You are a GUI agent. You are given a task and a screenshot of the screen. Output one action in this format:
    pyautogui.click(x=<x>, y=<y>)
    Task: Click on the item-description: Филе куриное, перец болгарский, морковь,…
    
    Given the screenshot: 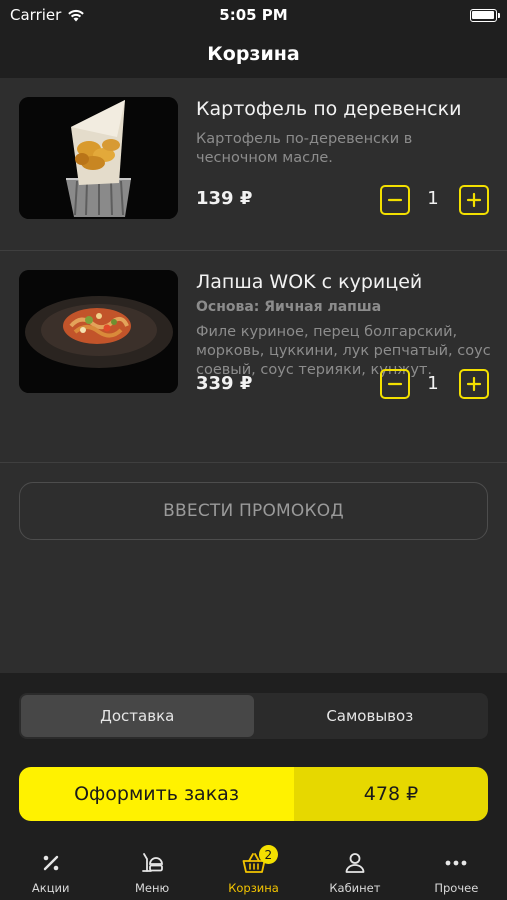 What is the action you would take?
    pyautogui.click(x=343, y=351)
    